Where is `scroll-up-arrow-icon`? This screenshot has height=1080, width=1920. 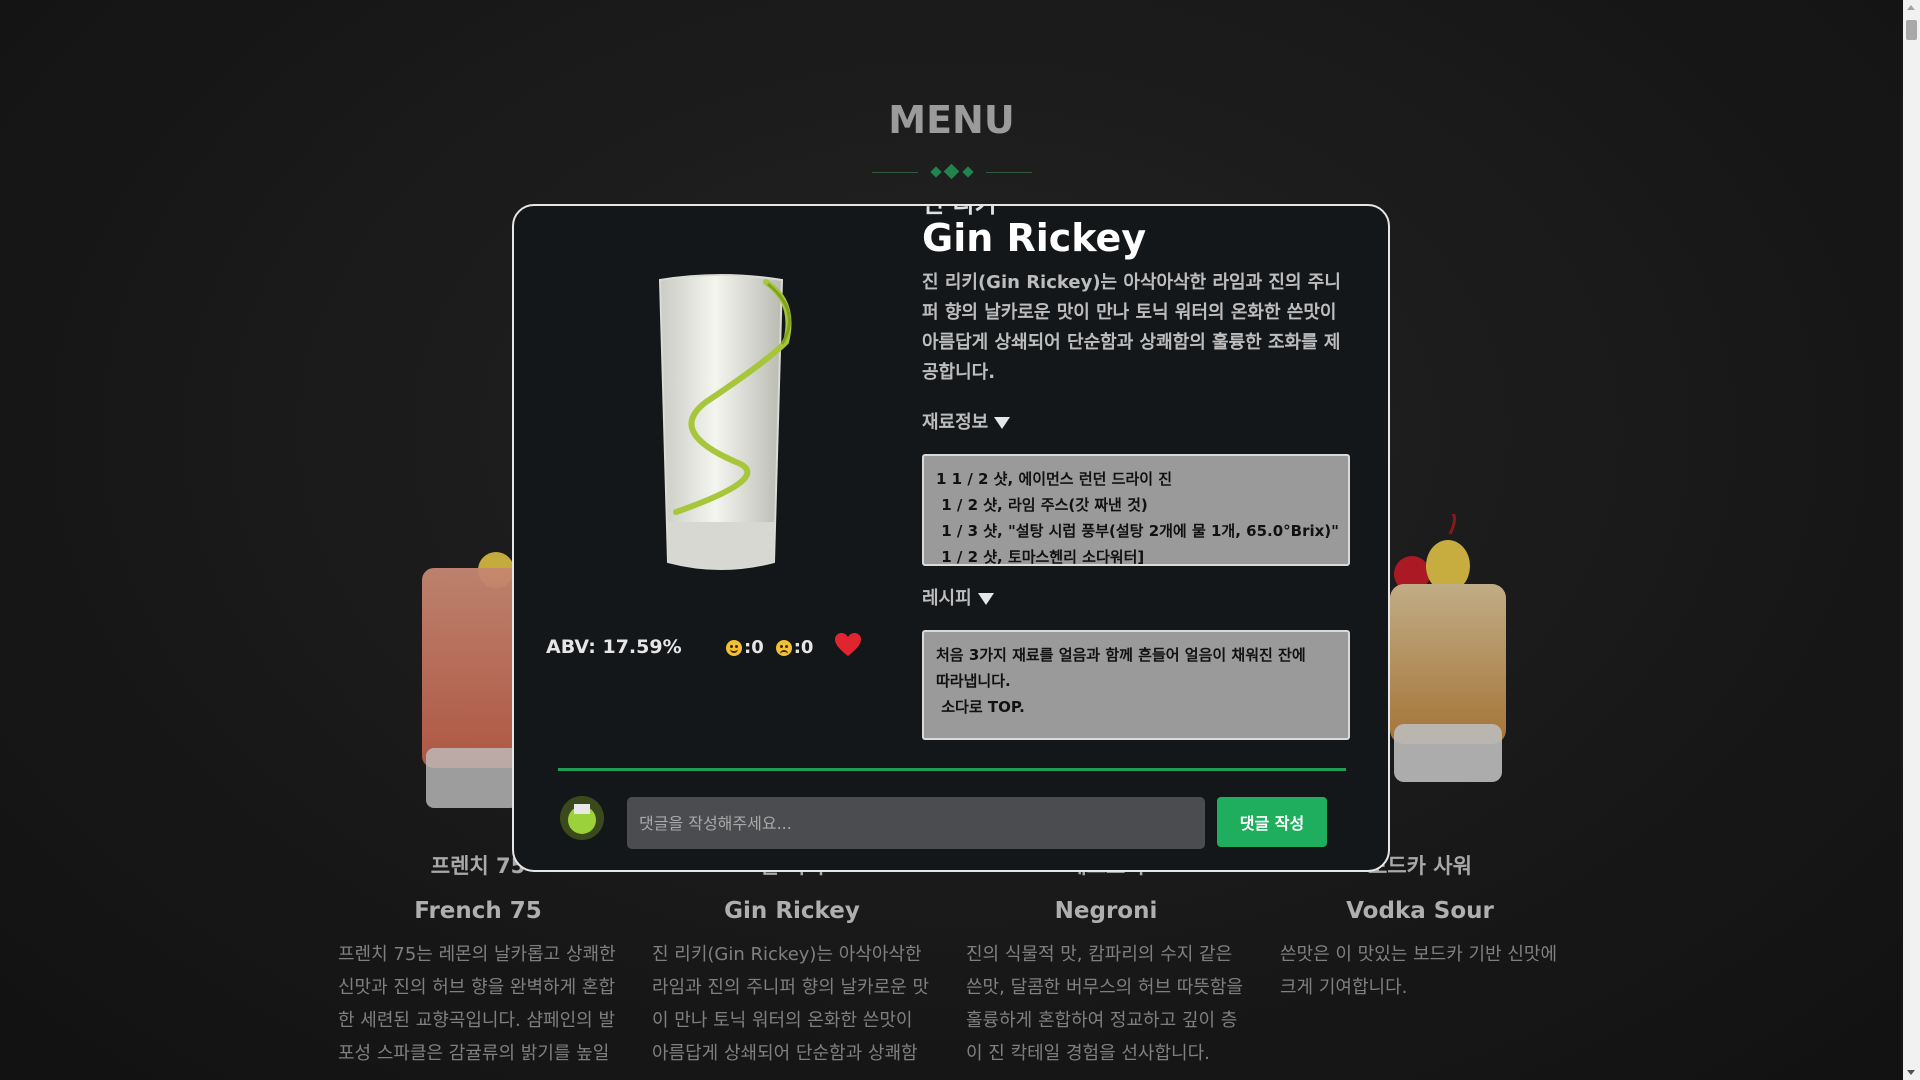 scroll-up-arrow-icon is located at coordinates (1911, 7).